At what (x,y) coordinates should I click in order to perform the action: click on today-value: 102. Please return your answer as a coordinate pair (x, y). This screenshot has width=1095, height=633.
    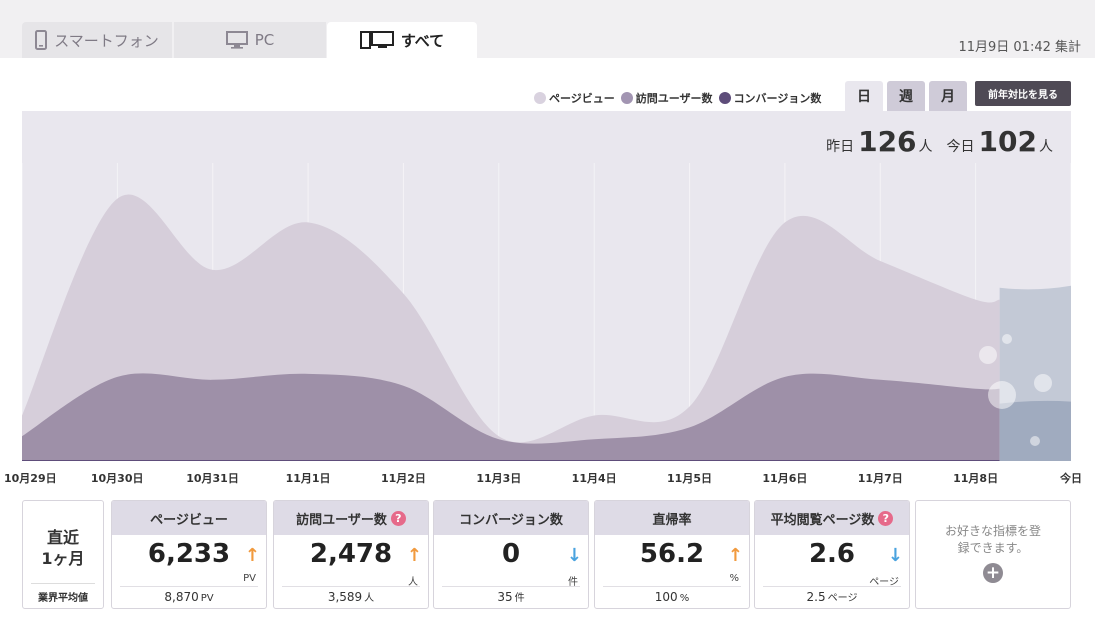
    Looking at the image, I should click on (1007, 141).